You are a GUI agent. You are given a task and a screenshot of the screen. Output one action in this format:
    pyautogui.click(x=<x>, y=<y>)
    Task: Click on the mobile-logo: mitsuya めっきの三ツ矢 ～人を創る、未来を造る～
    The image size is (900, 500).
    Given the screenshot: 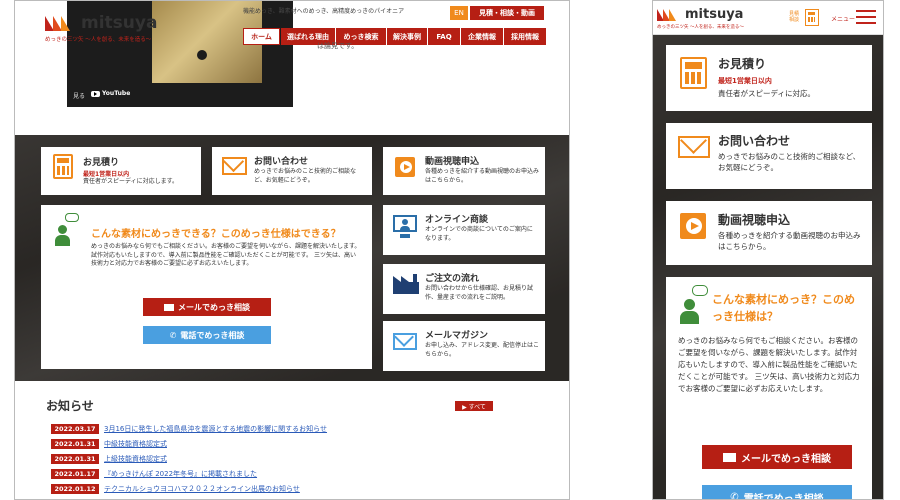 What is the action you would take?
    pyautogui.click(x=712, y=20)
    